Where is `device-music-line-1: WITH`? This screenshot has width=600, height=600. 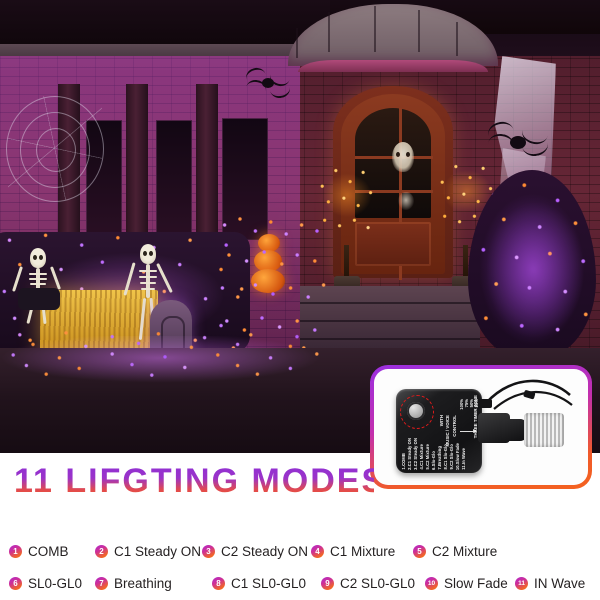
device-music-line-1: WITH is located at coordinates (441, 421).